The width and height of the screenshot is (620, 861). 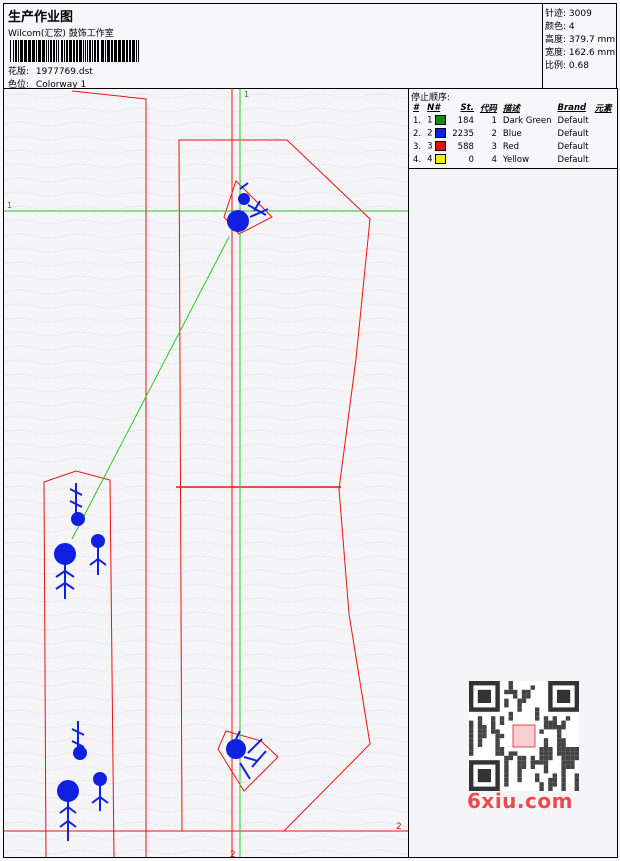 What do you see at coordinates (430, 133) in the screenshot?
I see `row-number: 2` at bounding box center [430, 133].